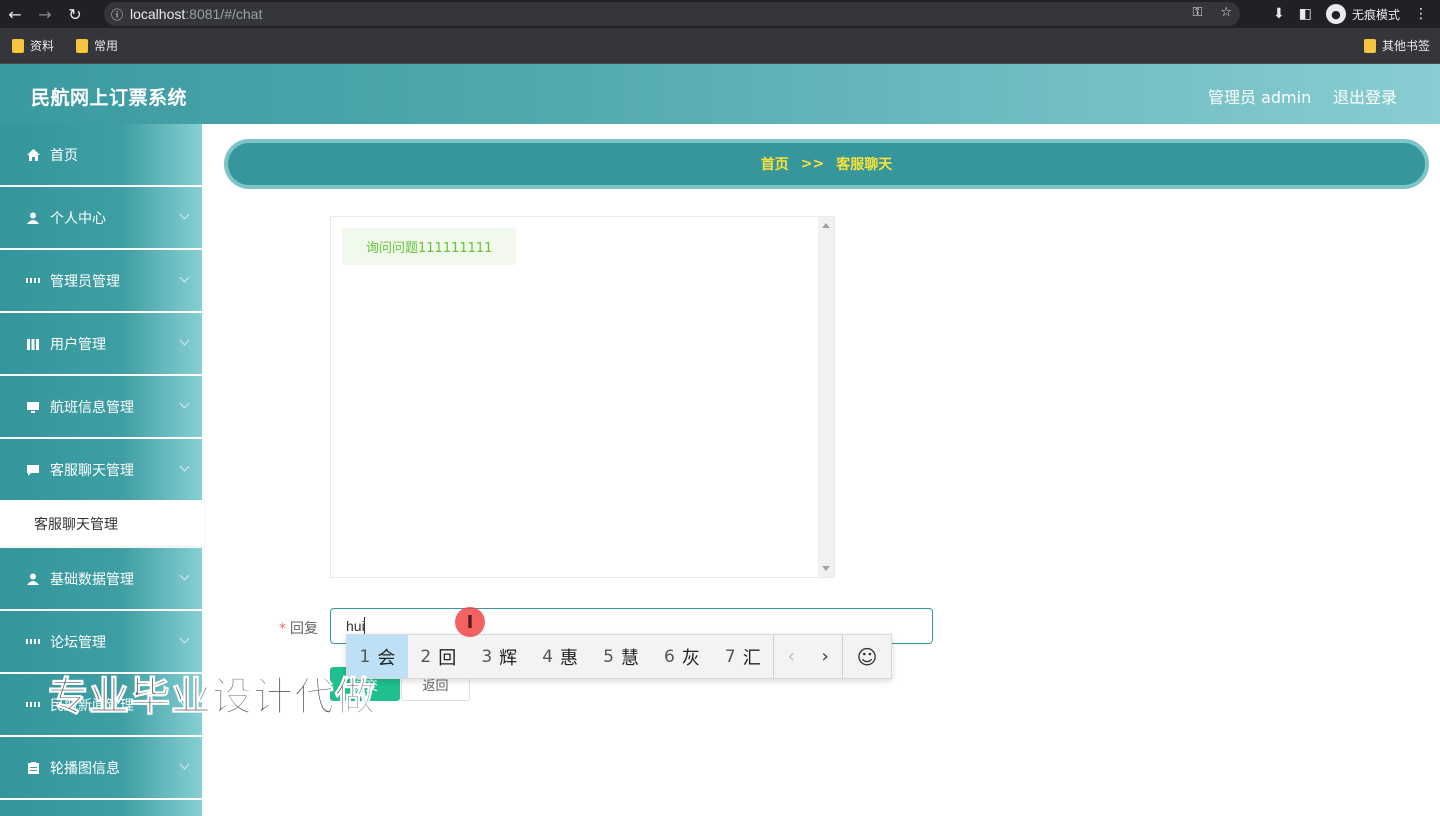 The width and height of the screenshot is (1440, 816). I want to click on sidebar-subitem-chat-management: 客服聊天管理, so click(102, 523).